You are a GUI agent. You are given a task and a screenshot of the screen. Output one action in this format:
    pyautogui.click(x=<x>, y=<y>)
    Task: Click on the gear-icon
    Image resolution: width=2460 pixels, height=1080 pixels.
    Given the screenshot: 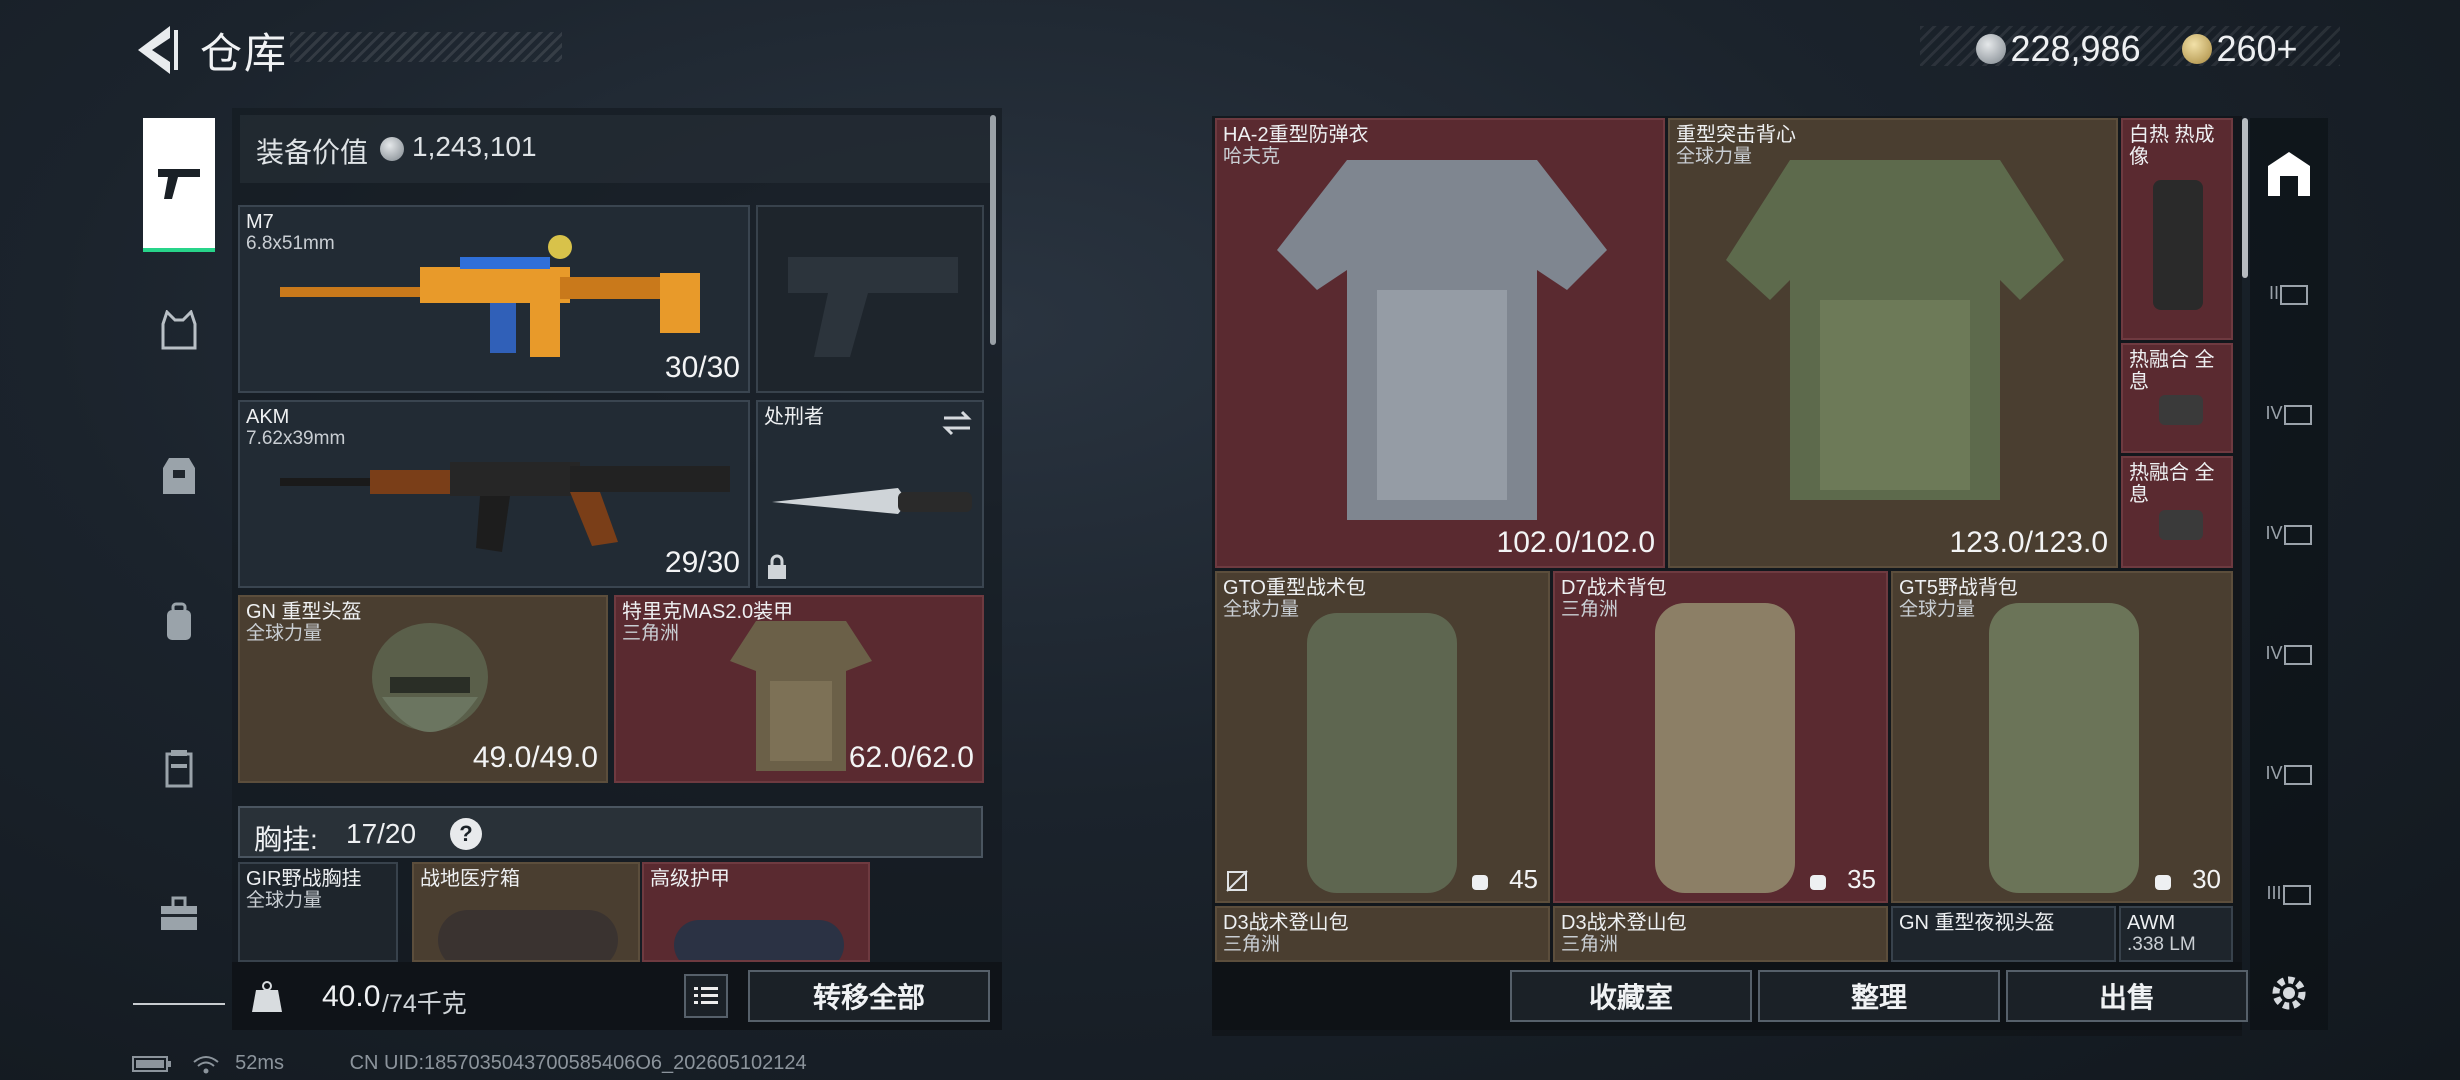 What is the action you would take?
    pyautogui.click(x=2289, y=993)
    